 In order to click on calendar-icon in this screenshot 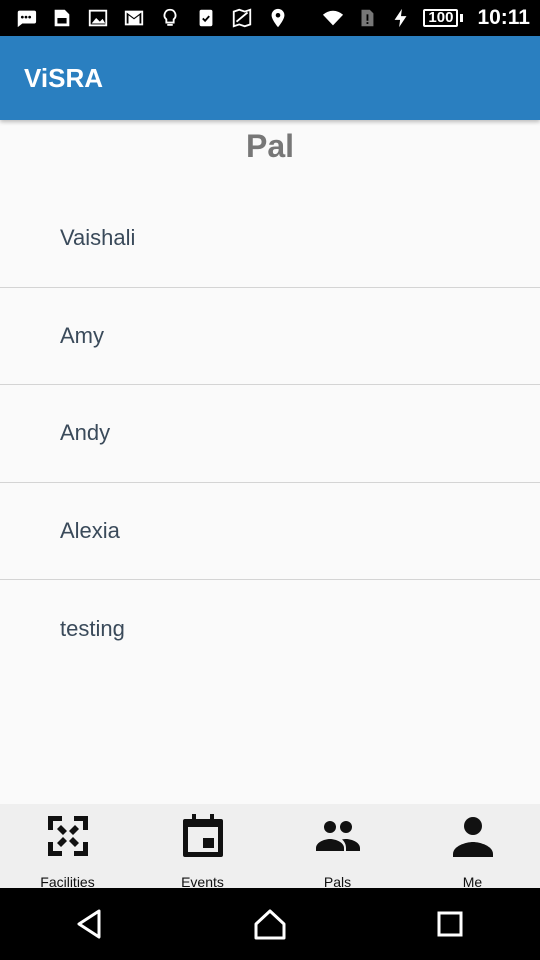, I will do `click(203, 836)`.